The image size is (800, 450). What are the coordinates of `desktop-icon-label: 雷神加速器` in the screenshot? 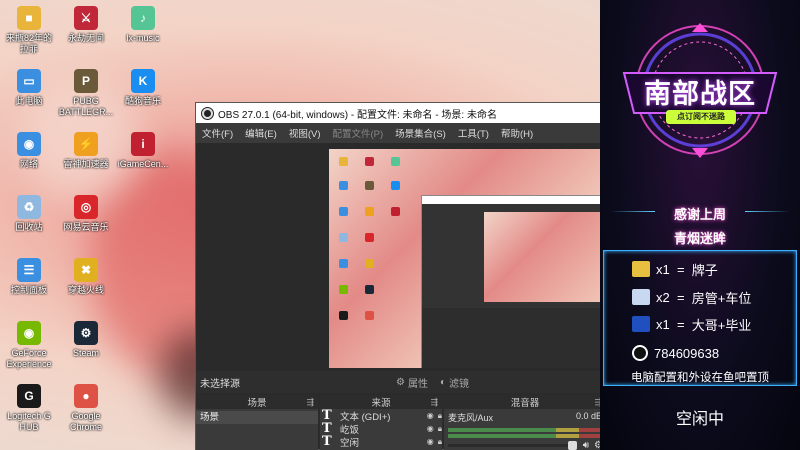 It's located at (86, 164).